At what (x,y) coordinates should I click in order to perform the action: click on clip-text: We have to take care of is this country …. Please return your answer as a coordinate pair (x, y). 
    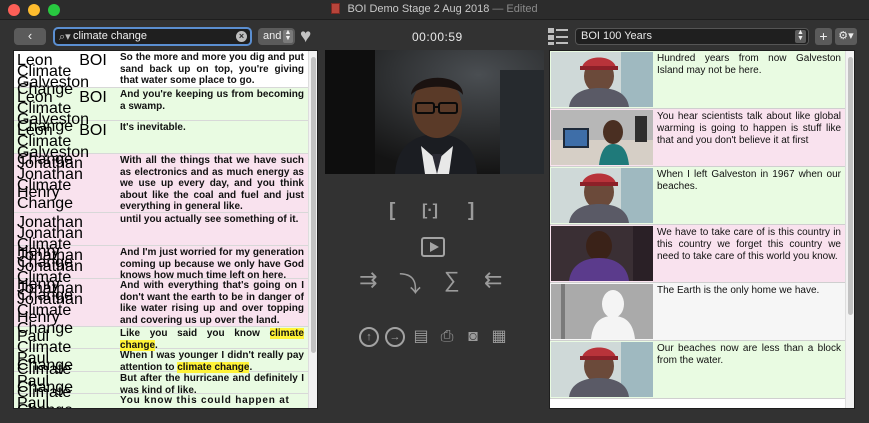
    Looking at the image, I should click on (749, 245).